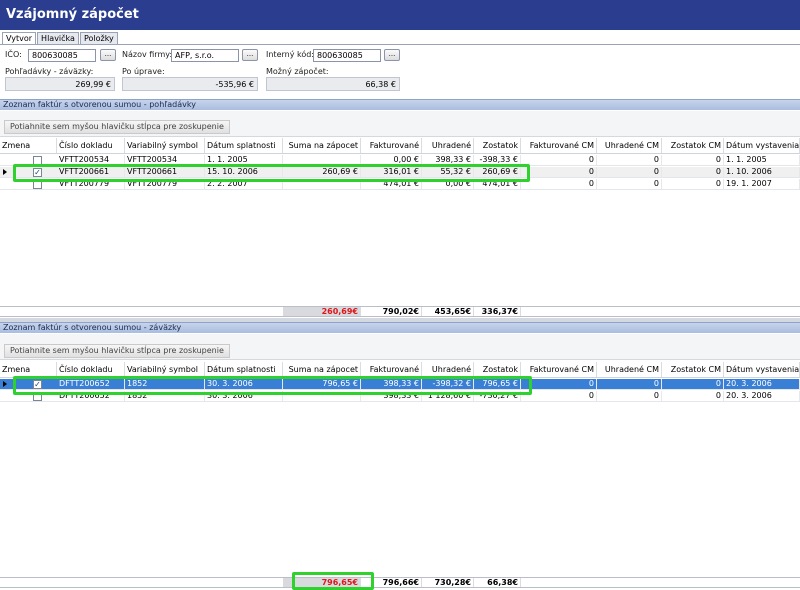 This screenshot has width=800, height=590. What do you see at coordinates (762, 184) in the screenshot?
I see `cell-vyst: 19. 1. 2007` at bounding box center [762, 184].